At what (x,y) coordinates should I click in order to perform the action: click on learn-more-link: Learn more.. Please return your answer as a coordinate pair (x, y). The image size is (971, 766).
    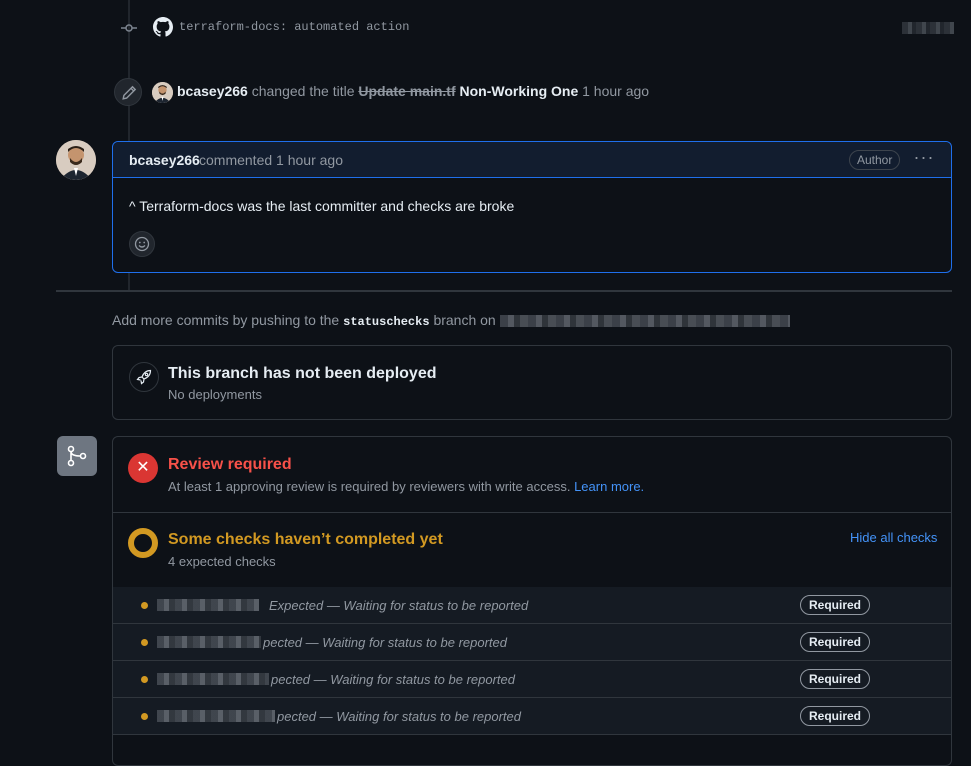
    Looking at the image, I should click on (609, 486).